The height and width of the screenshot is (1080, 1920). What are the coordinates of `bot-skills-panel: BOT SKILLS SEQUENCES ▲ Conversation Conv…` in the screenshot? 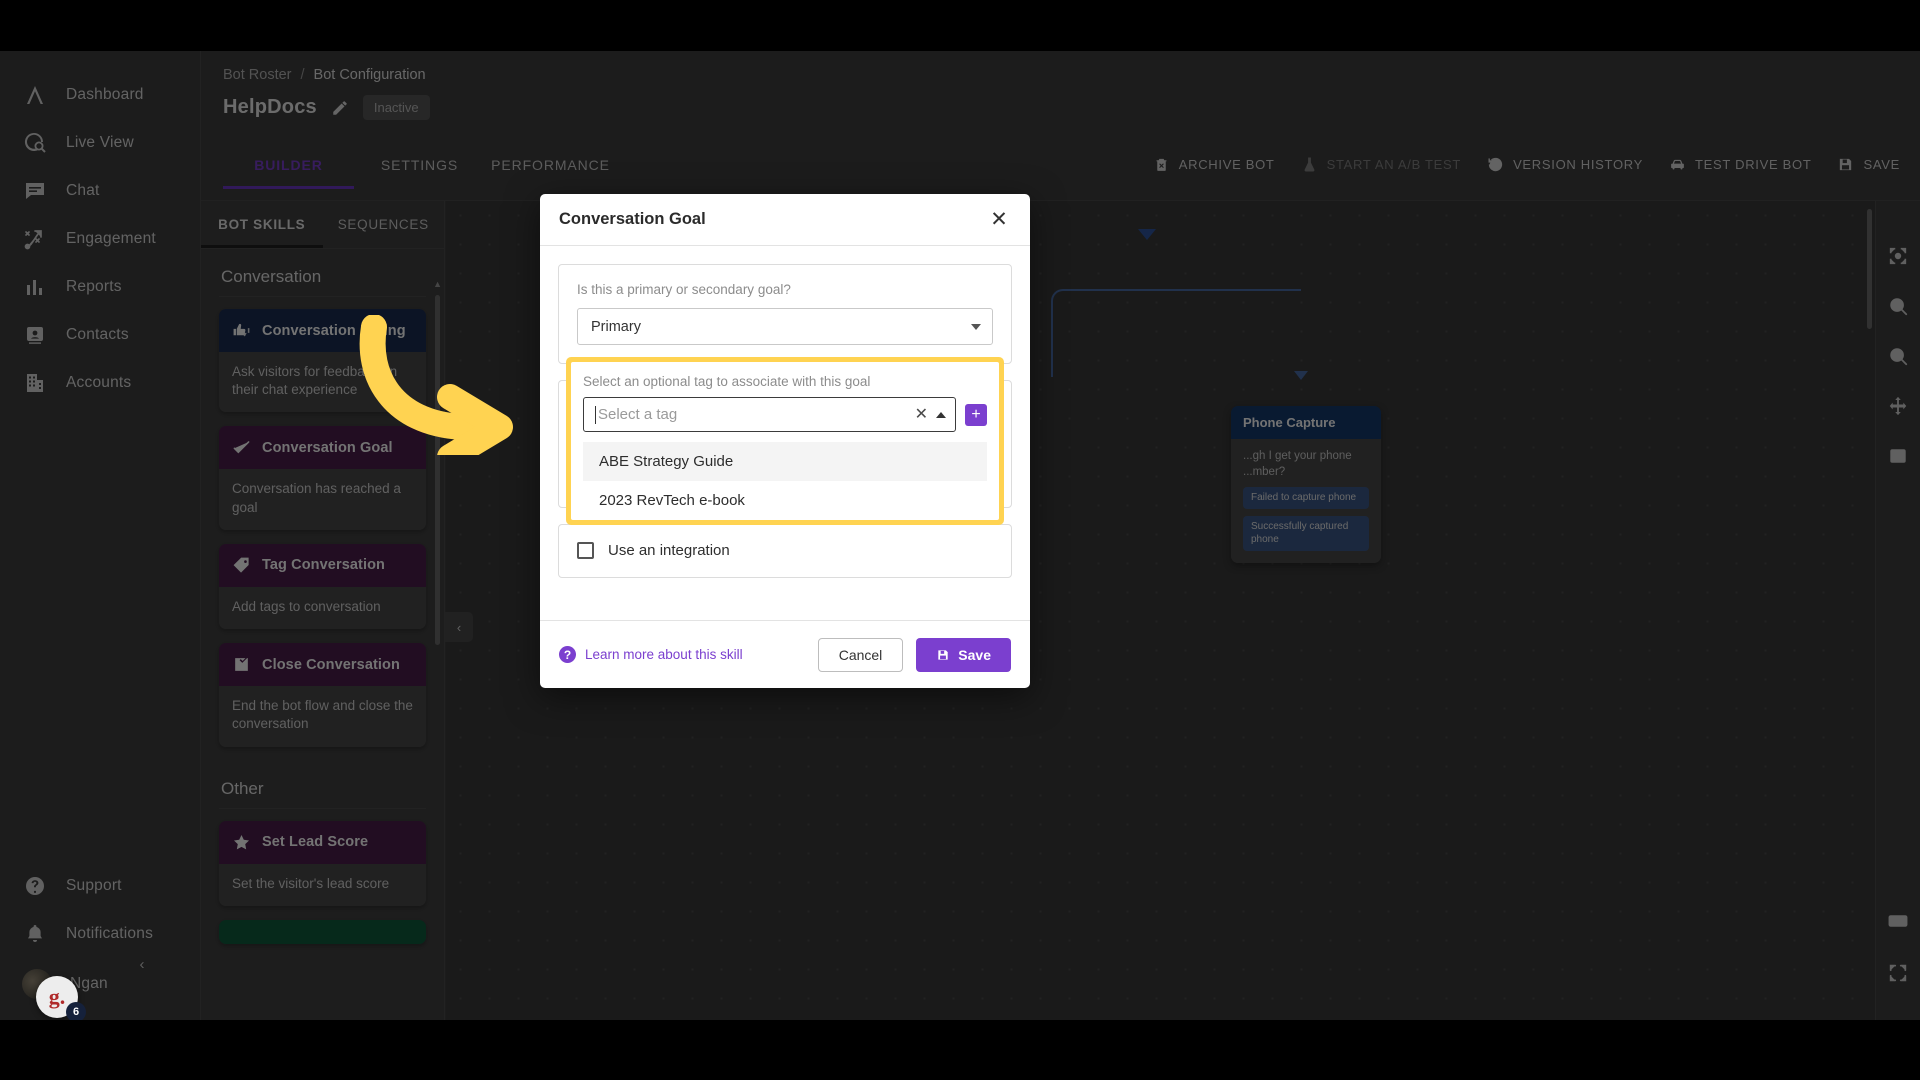 It's located at (322, 610).